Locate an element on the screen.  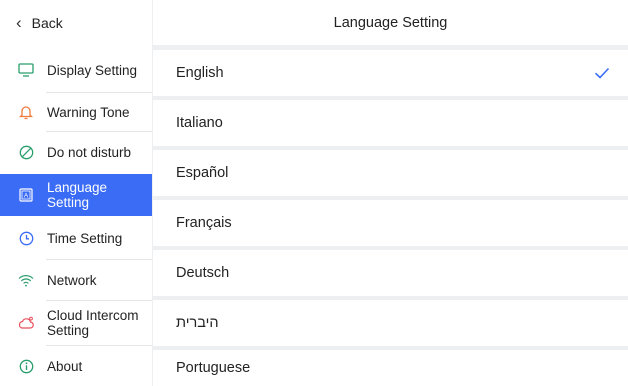
language-label: Français is located at coordinates (204, 223).